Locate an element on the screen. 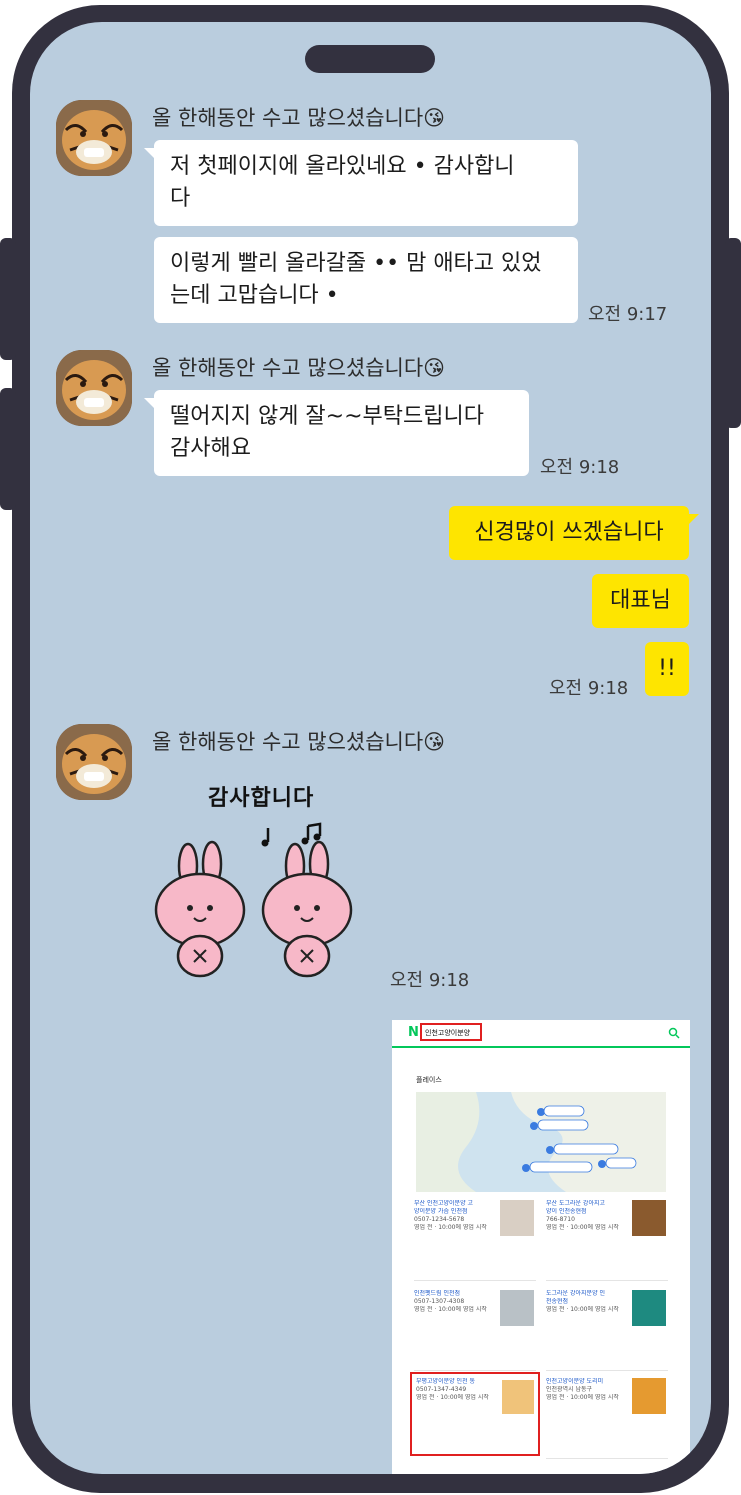 The image size is (741, 1495). search-query-highlight: 인천고양이분양 is located at coordinates (451, 1032).